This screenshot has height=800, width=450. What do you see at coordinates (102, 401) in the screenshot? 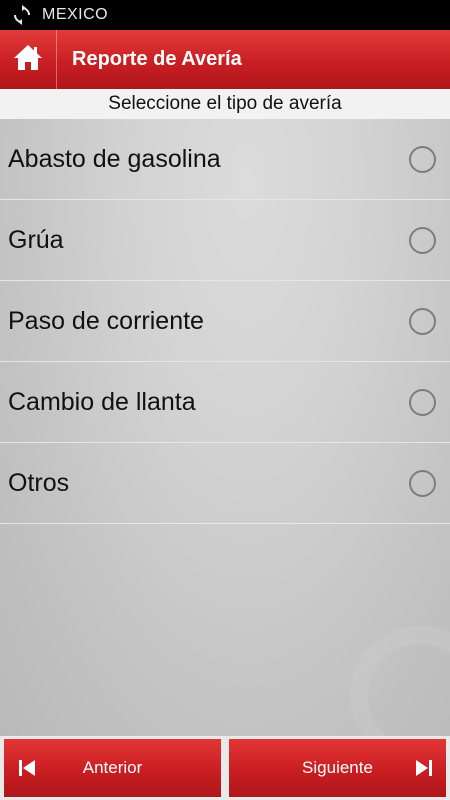
I see `option-label: Cambio de llanta` at bounding box center [102, 401].